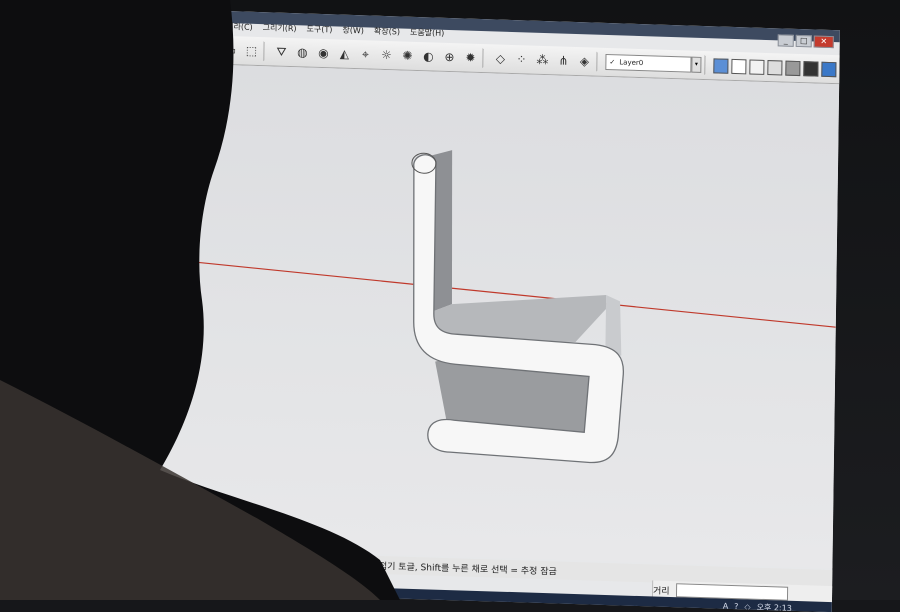 The image size is (900, 612). What do you see at coordinates (387, 33) in the screenshot?
I see `menu-extensions: 확장(S)` at bounding box center [387, 33].